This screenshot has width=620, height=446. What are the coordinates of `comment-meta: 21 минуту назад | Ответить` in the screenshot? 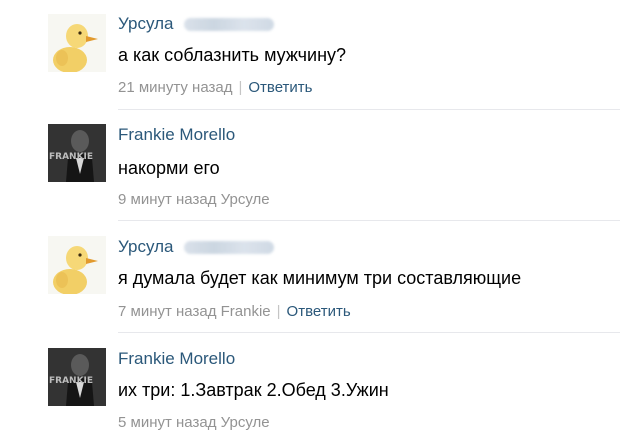 It's located at (215, 88).